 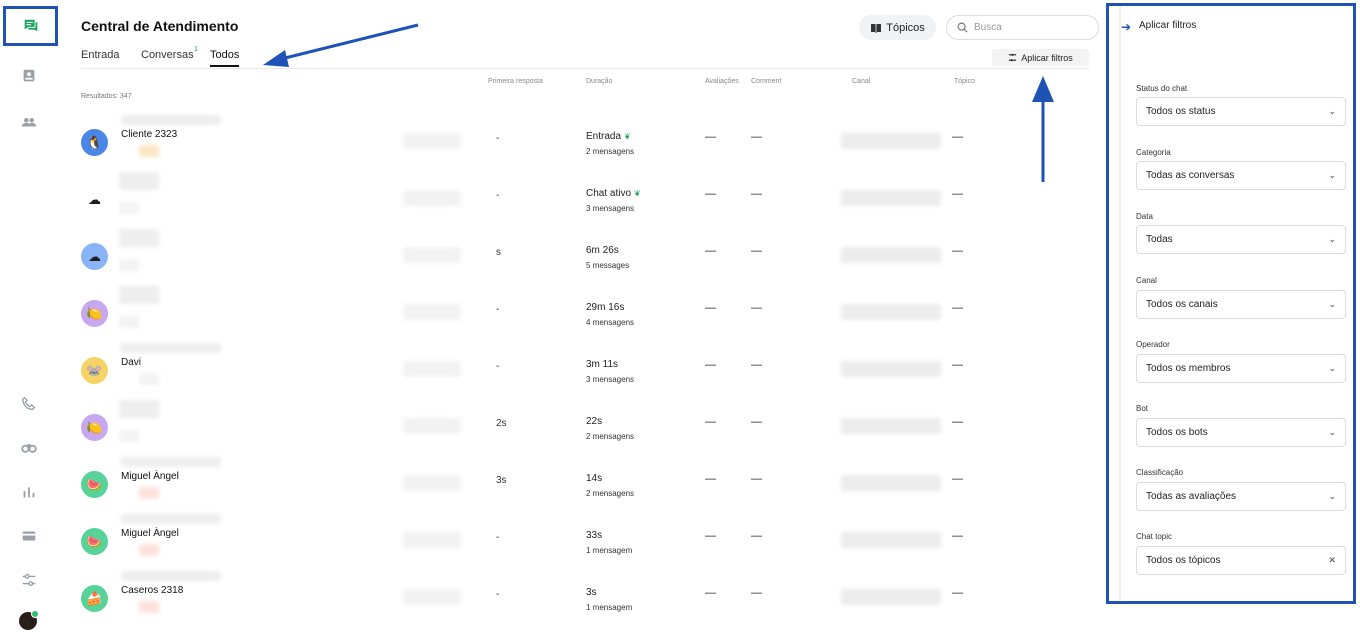 What do you see at coordinates (100, 55) in the screenshot?
I see `tab-entrada: Entrada` at bounding box center [100, 55].